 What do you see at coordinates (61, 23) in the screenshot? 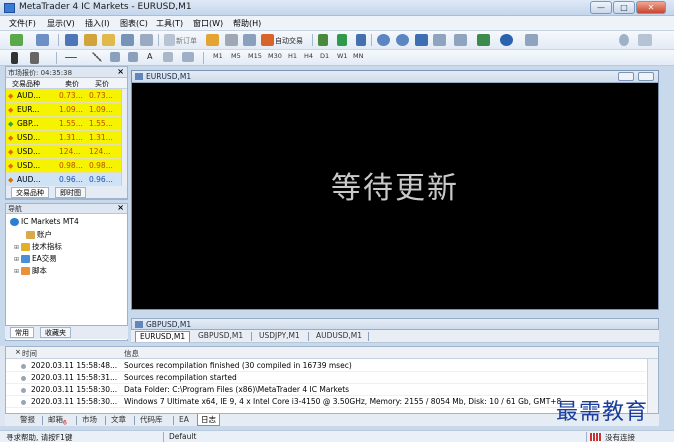
I see `menu-view: 显示(V)` at bounding box center [61, 23].